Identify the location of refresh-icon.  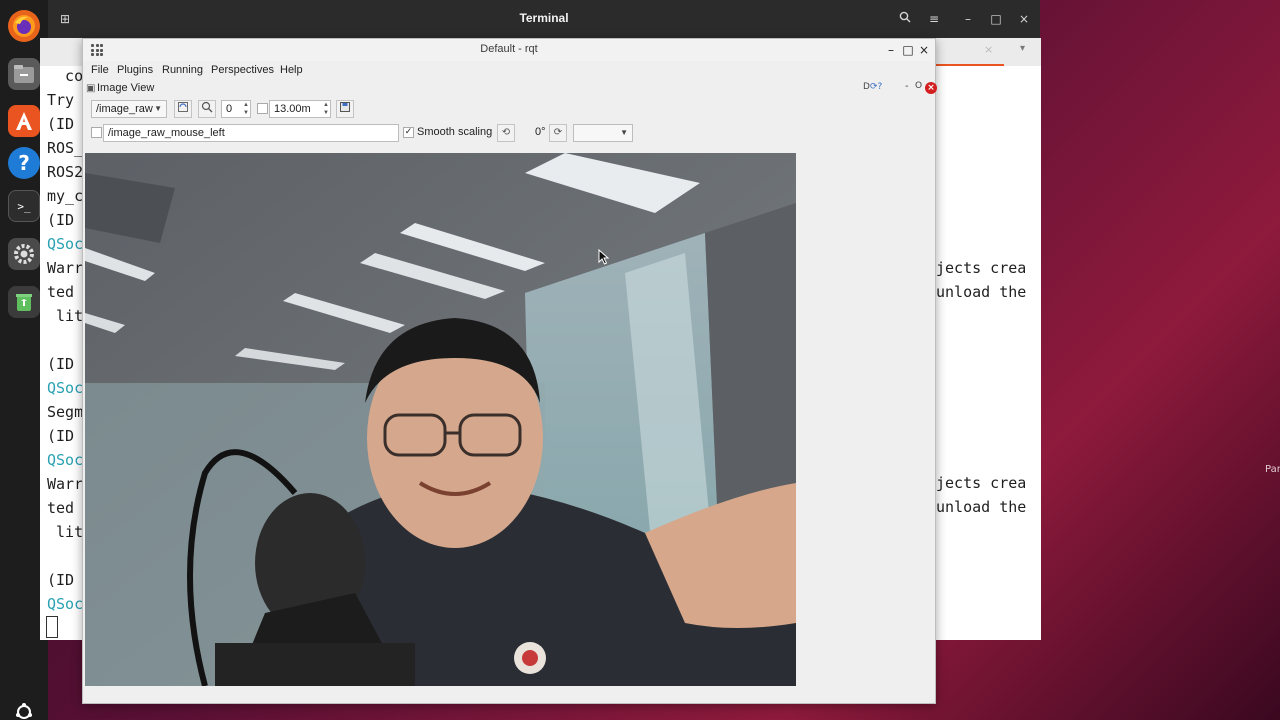
(183, 107).